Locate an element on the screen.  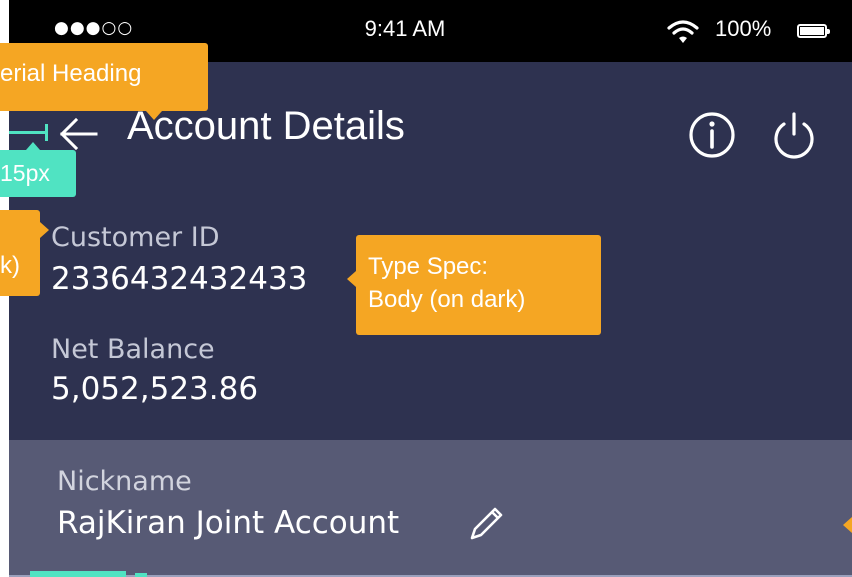
annotation-bottom-marker is located at coordinates (141, 575).